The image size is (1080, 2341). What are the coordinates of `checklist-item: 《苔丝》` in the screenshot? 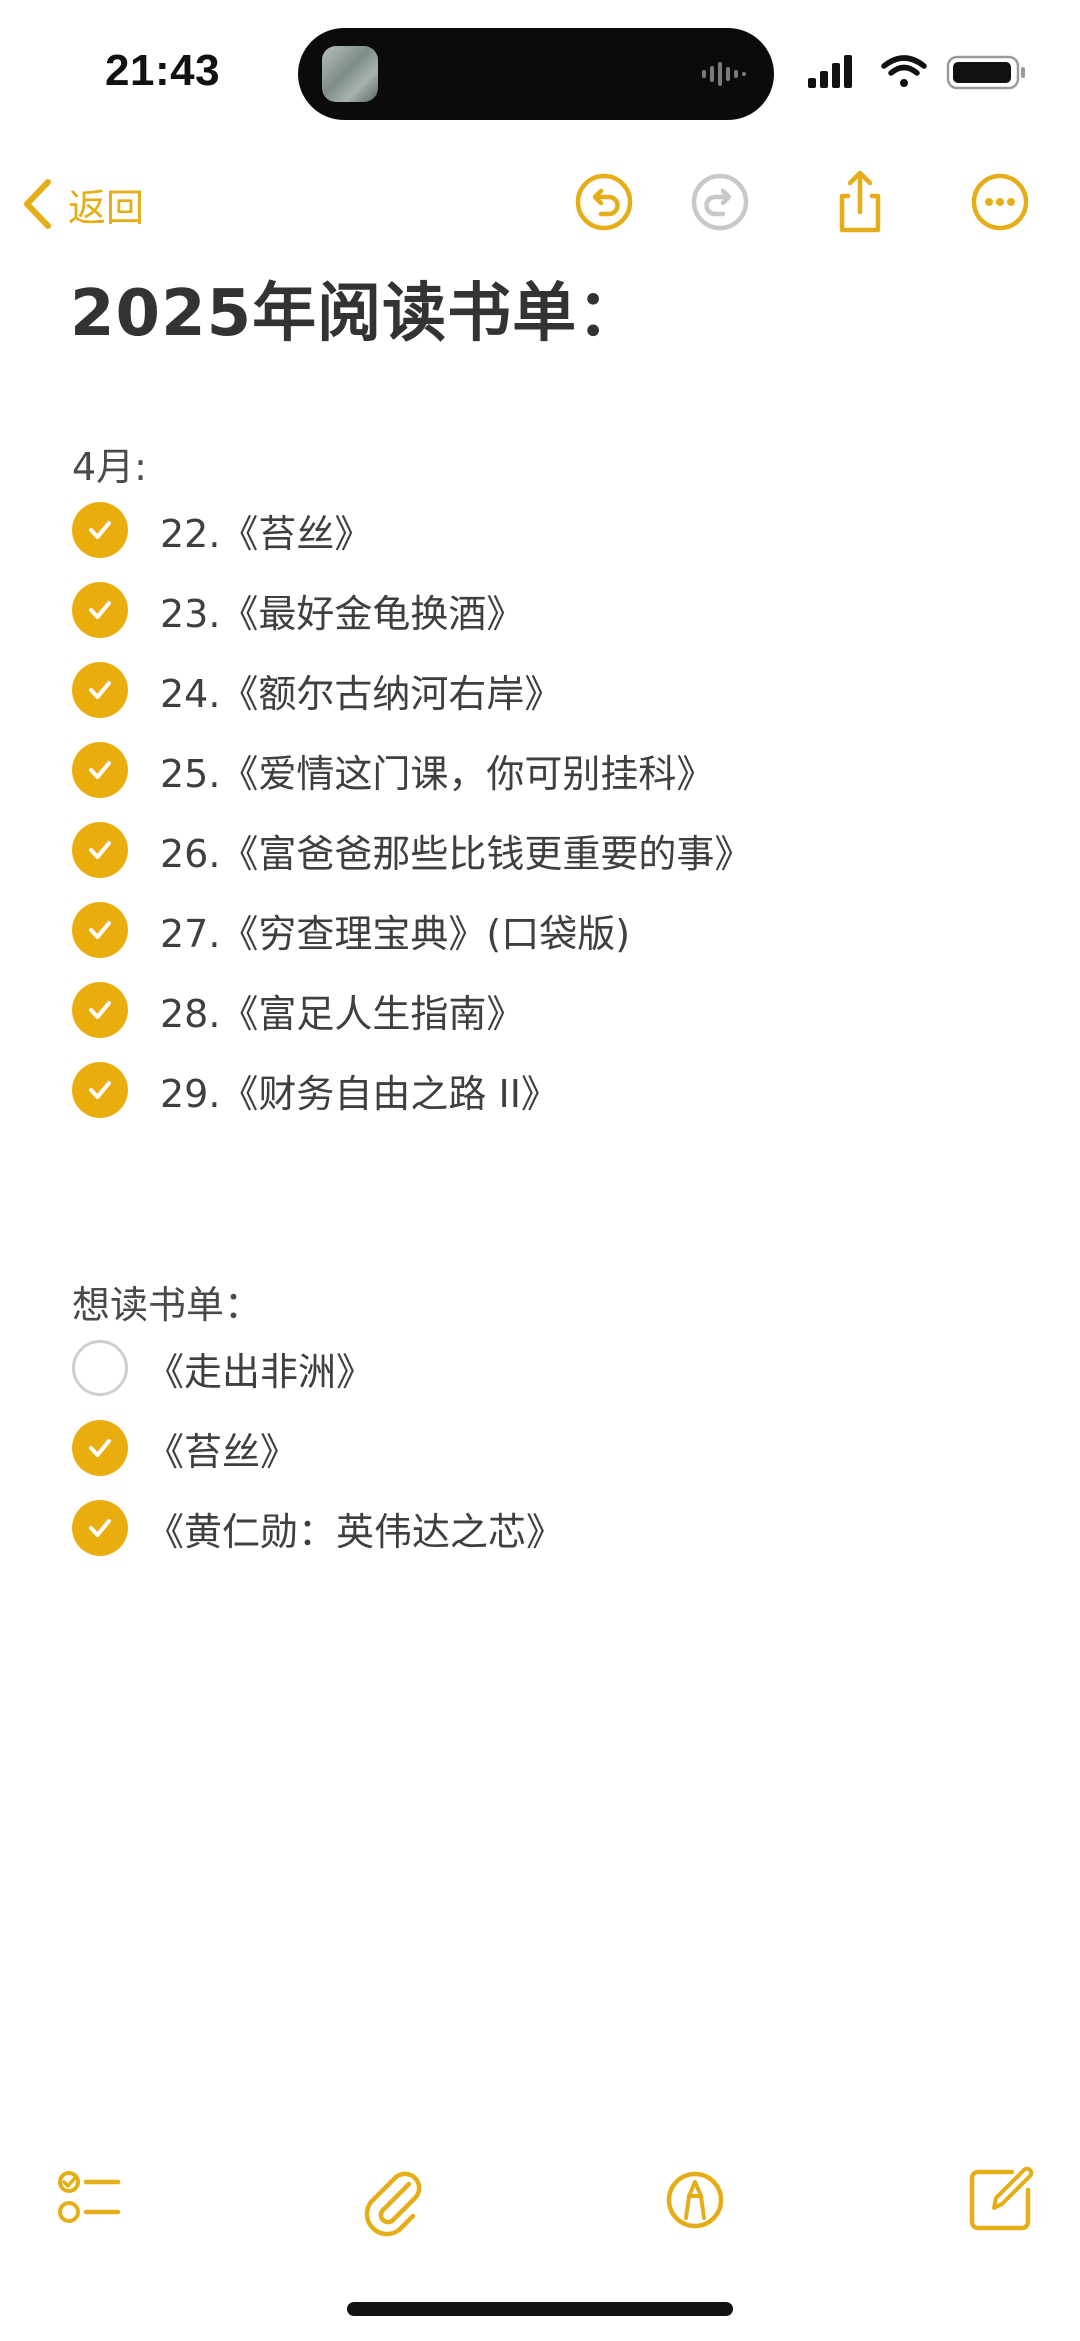 It's located at (185, 1448).